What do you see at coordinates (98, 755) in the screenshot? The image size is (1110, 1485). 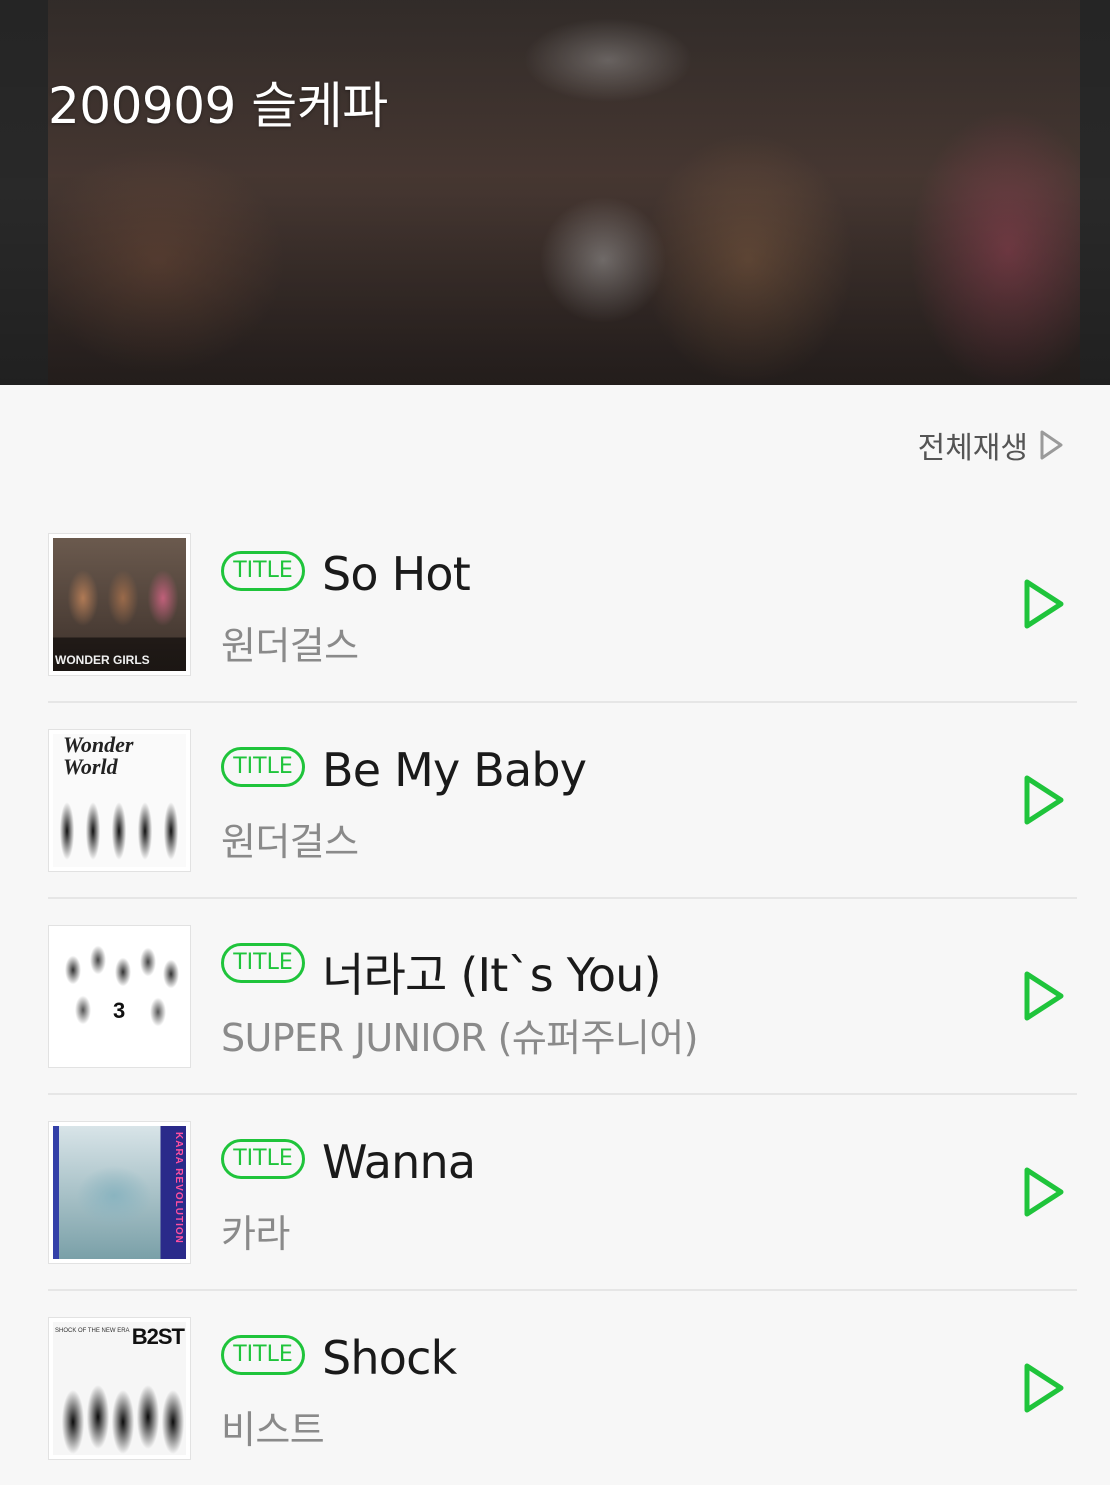 I see `album-cover-text: Wonder World` at bounding box center [98, 755].